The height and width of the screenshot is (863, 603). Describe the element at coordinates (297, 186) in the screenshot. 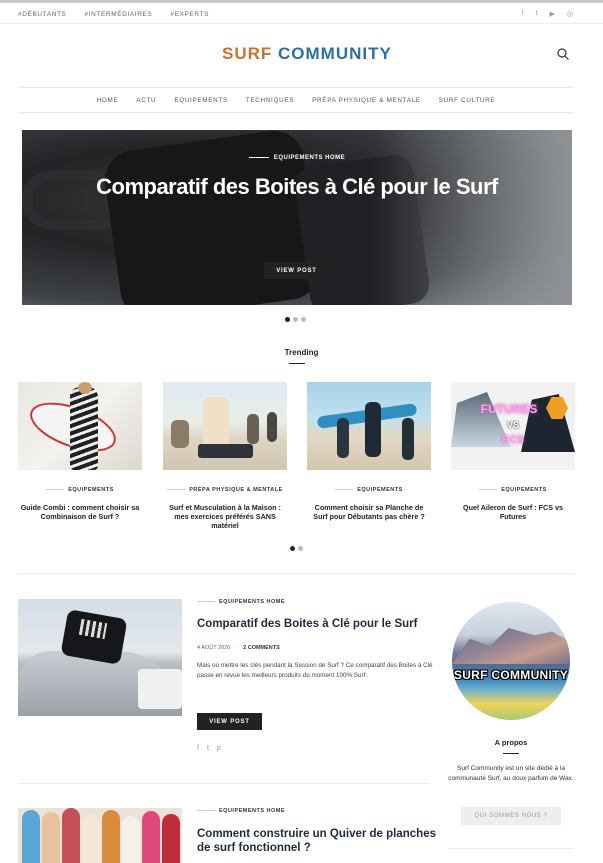

I see `hero-title: Comparatif des Boites à Clé pour le Surf` at that location.